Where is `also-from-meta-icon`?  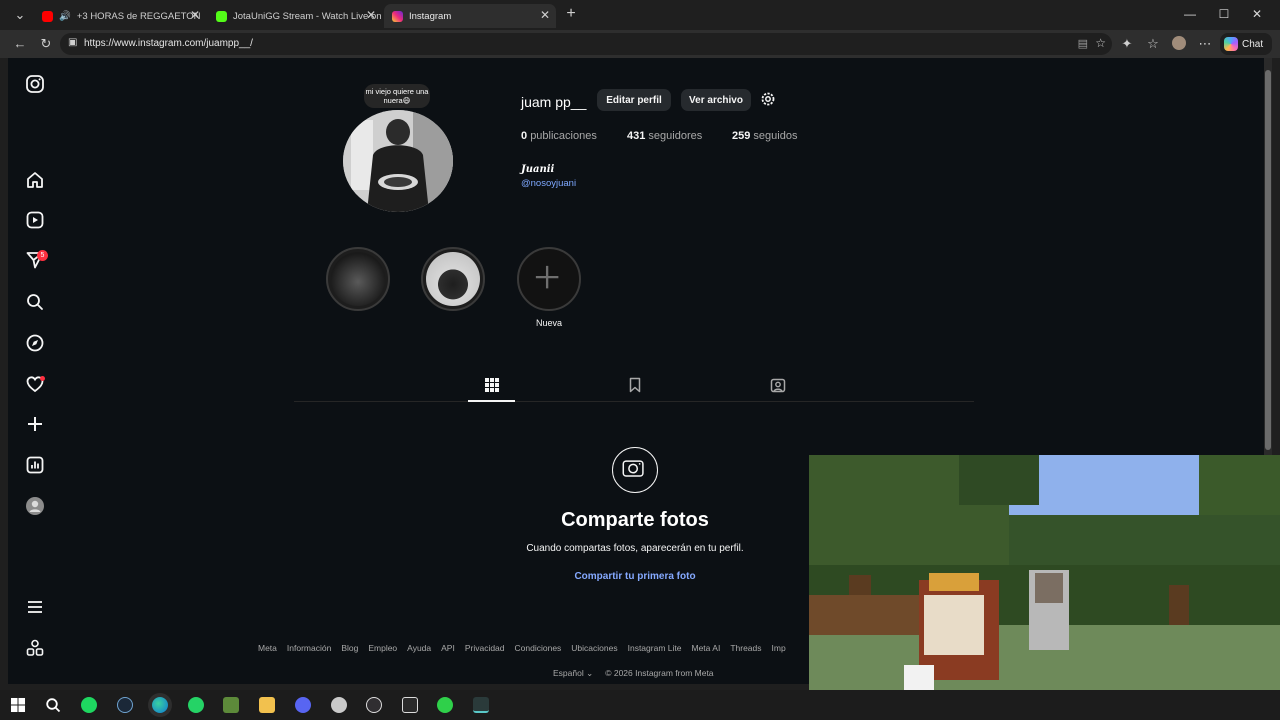
also-from-meta-icon is located at coordinates (35, 648).